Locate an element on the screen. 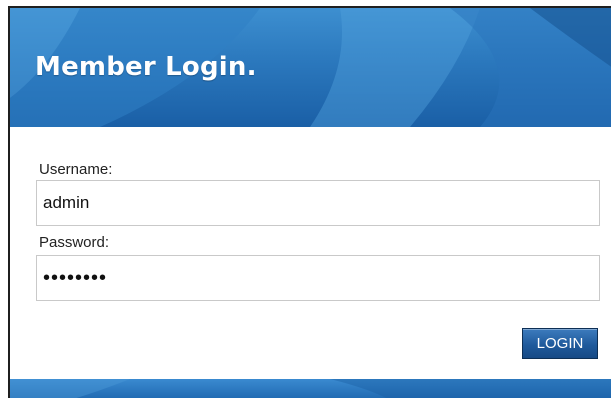 The image size is (611, 398). page-title: Member Login. is located at coordinates (146, 67).